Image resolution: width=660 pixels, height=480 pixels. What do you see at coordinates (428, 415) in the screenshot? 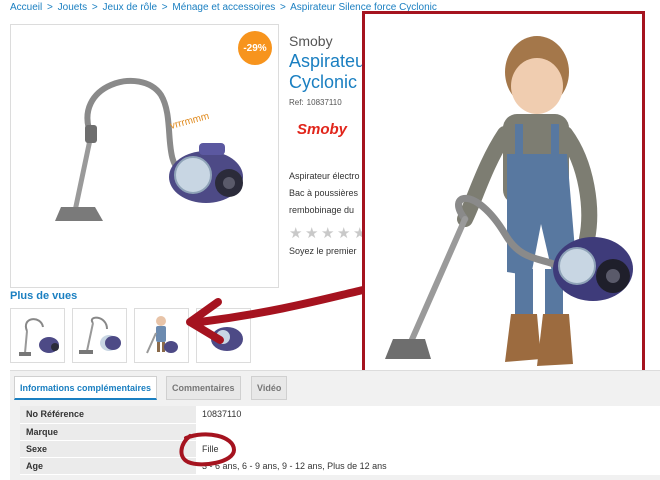
I see `spec-value: 10837110` at bounding box center [428, 415].